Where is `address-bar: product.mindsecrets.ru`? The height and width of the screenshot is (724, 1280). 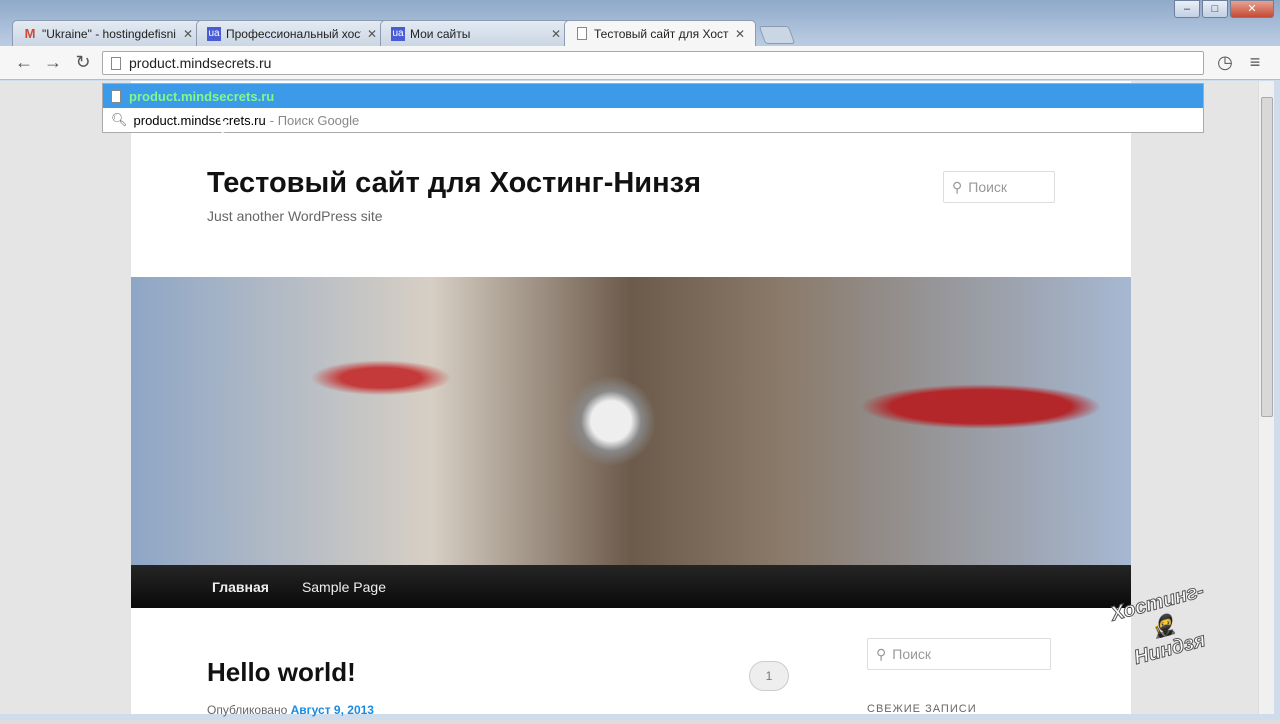
address-bar: product.mindsecrets.ru is located at coordinates (653, 63).